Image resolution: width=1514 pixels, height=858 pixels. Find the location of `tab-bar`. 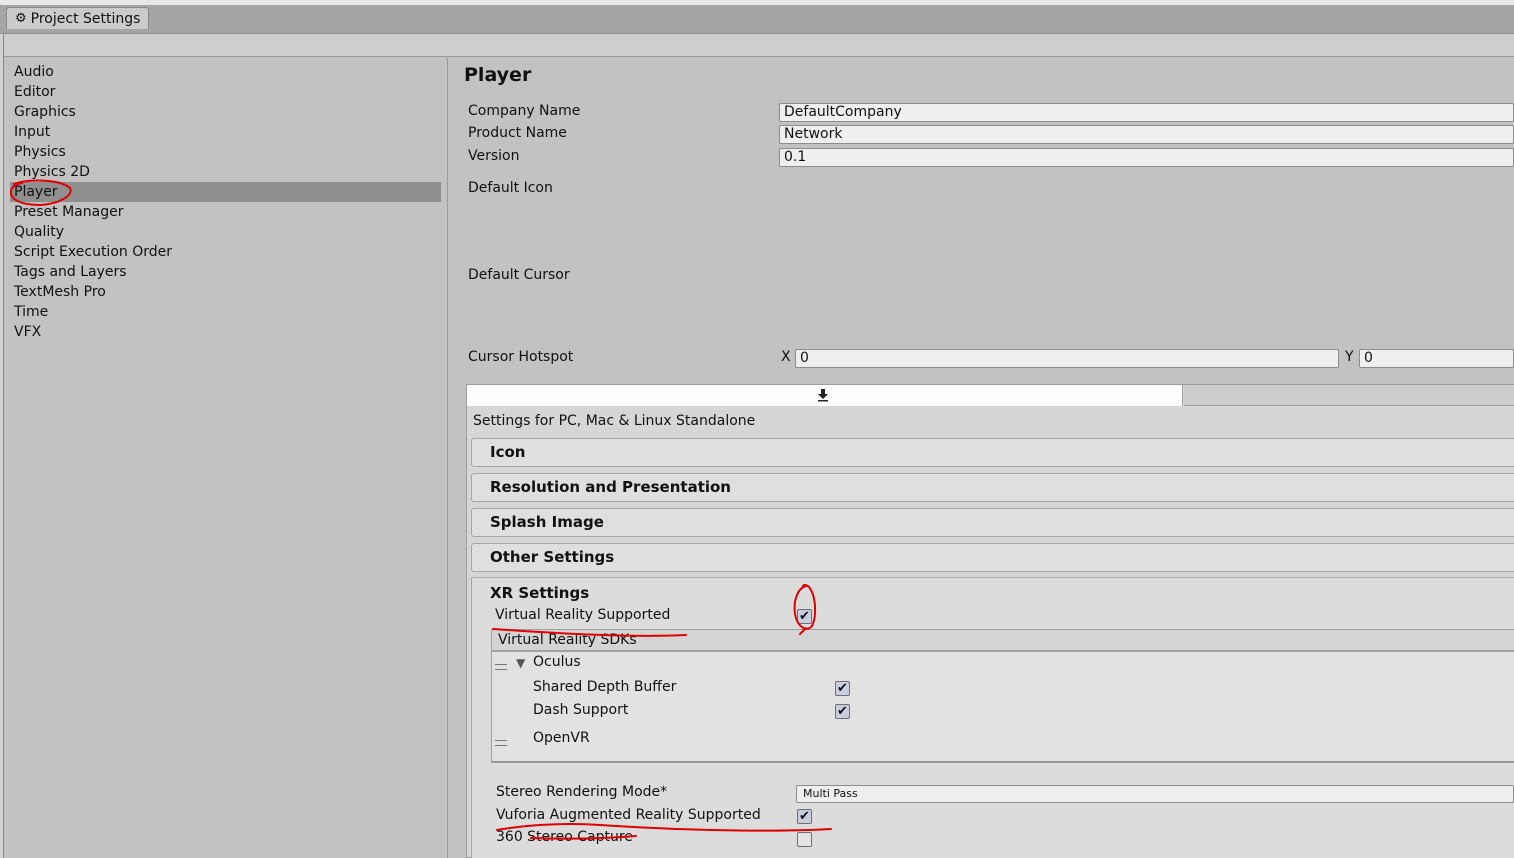

tab-bar is located at coordinates (757, 19).